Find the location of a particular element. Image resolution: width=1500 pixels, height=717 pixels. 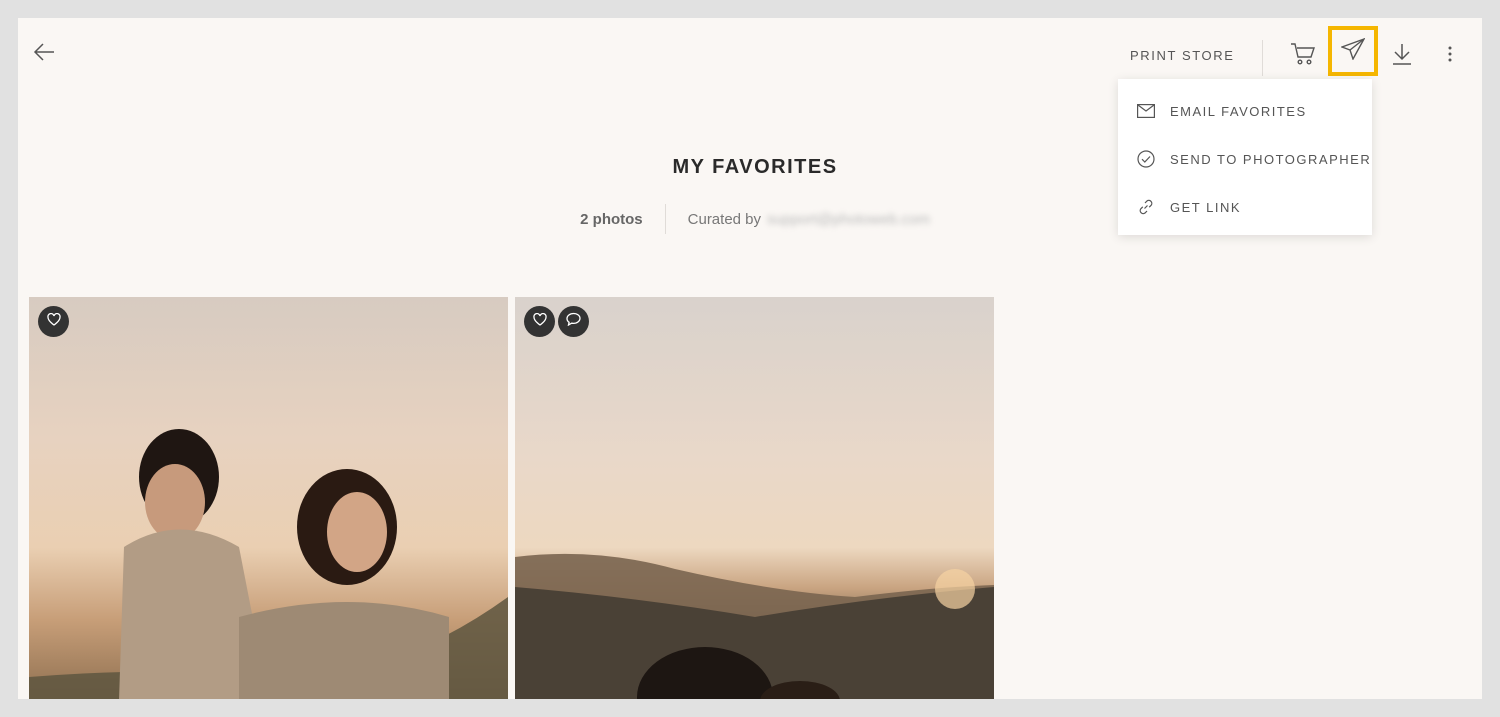

back-button is located at coordinates (44, 54).